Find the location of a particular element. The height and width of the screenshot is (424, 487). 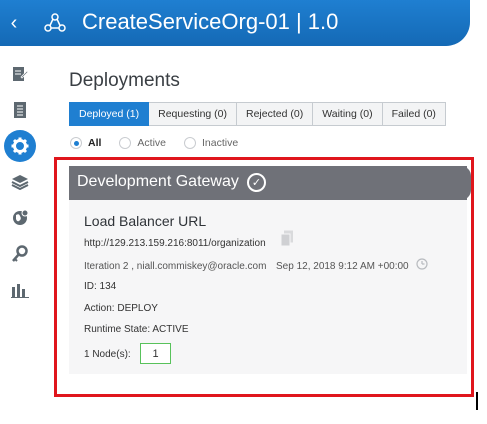

radio-active: Active is located at coordinates (142, 143).